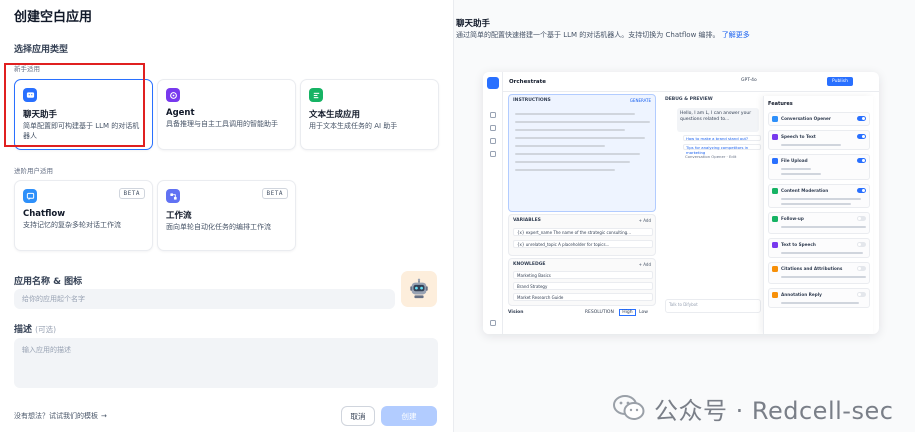  Describe the element at coordinates (691, 82) in the screenshot. I see `preview-topbar` at that location.